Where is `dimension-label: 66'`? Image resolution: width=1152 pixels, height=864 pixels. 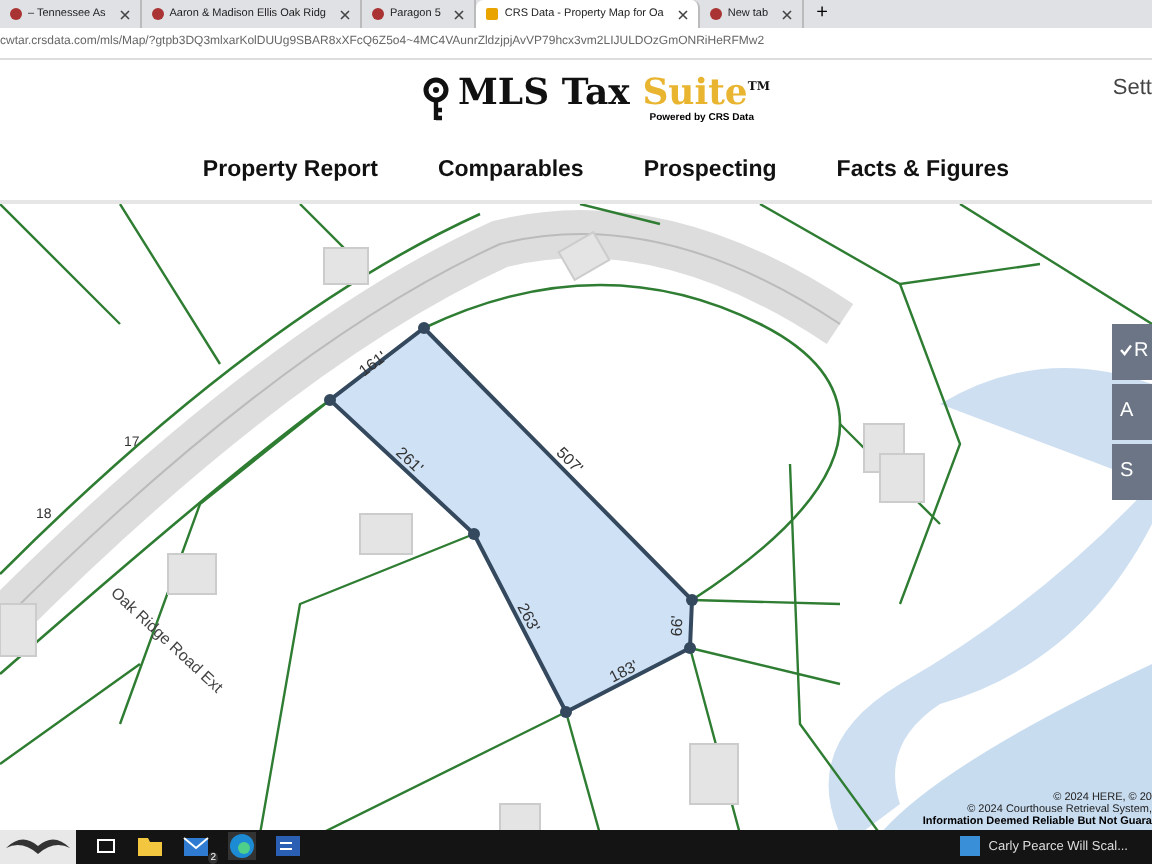 dimension-label: 66' is located at coordinates (677, 625).